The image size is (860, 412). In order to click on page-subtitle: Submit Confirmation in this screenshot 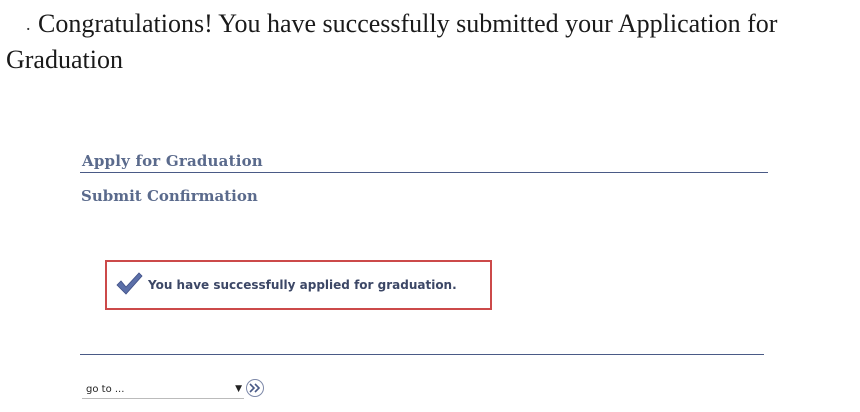, I will do `click(169, 196)`.